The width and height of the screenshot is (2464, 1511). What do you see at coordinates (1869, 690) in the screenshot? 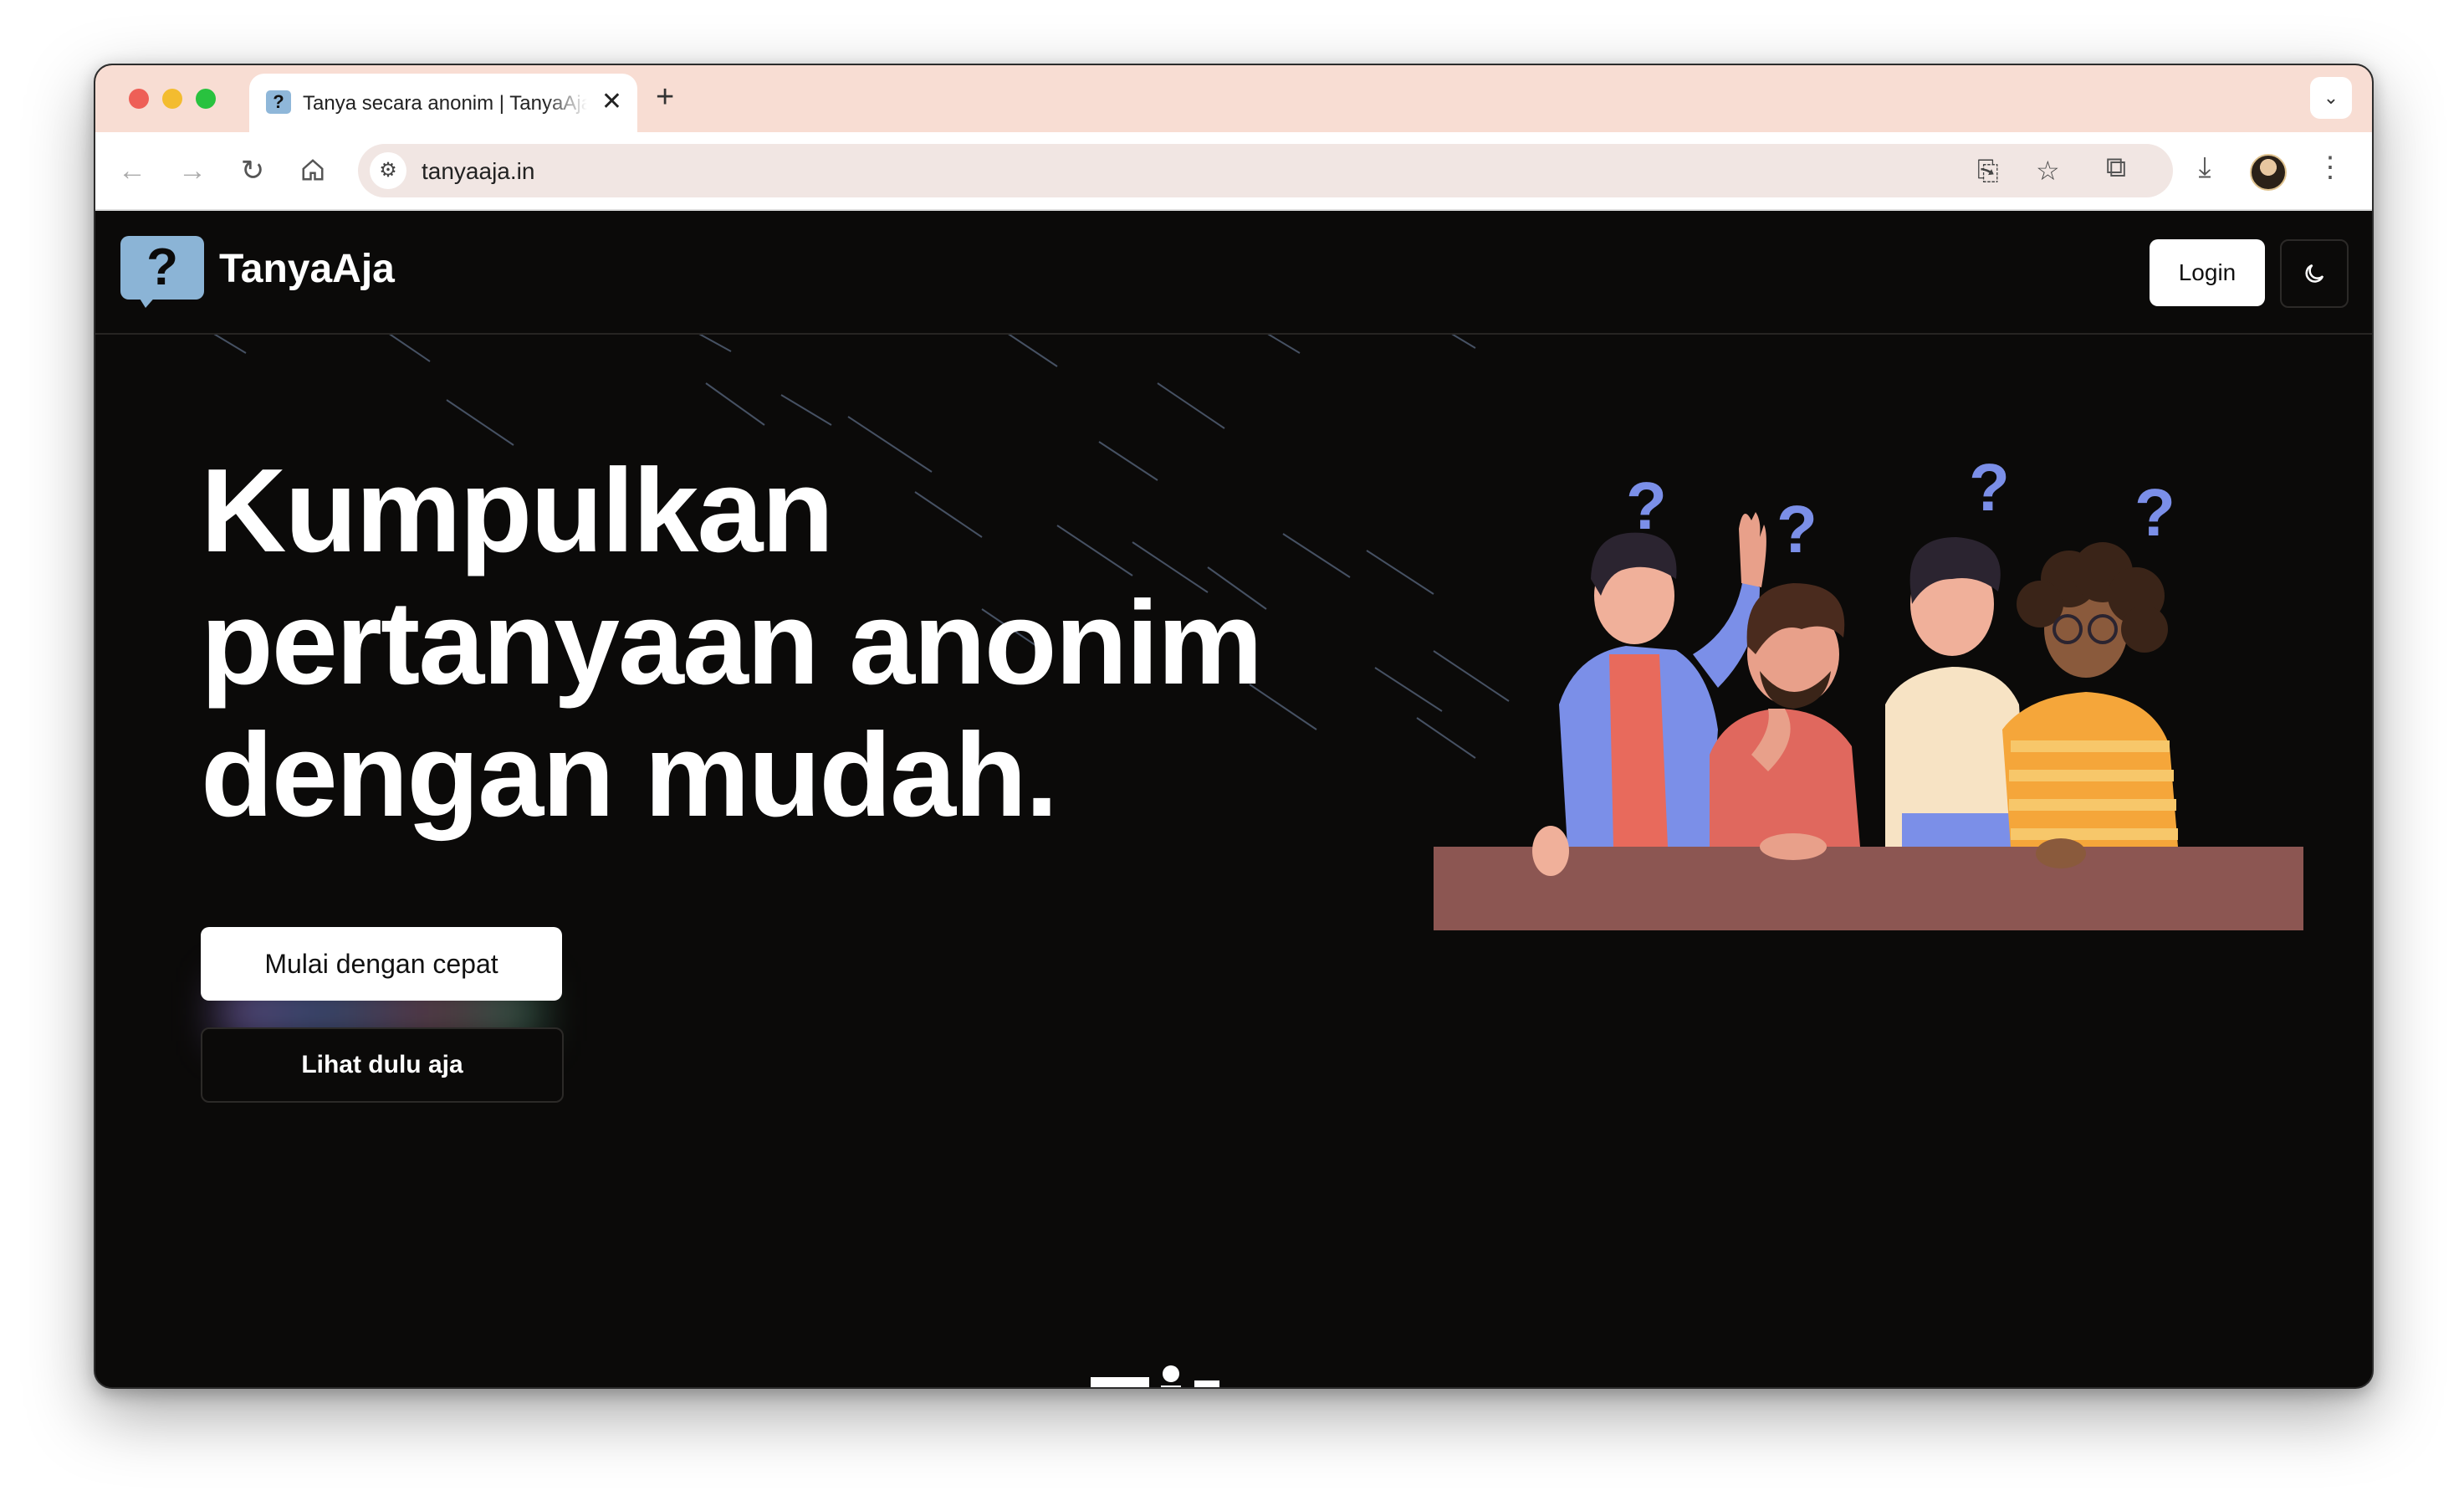
I see `people-questioning-illustration: ? ? ? ?` at bounding box center [1869, 690].